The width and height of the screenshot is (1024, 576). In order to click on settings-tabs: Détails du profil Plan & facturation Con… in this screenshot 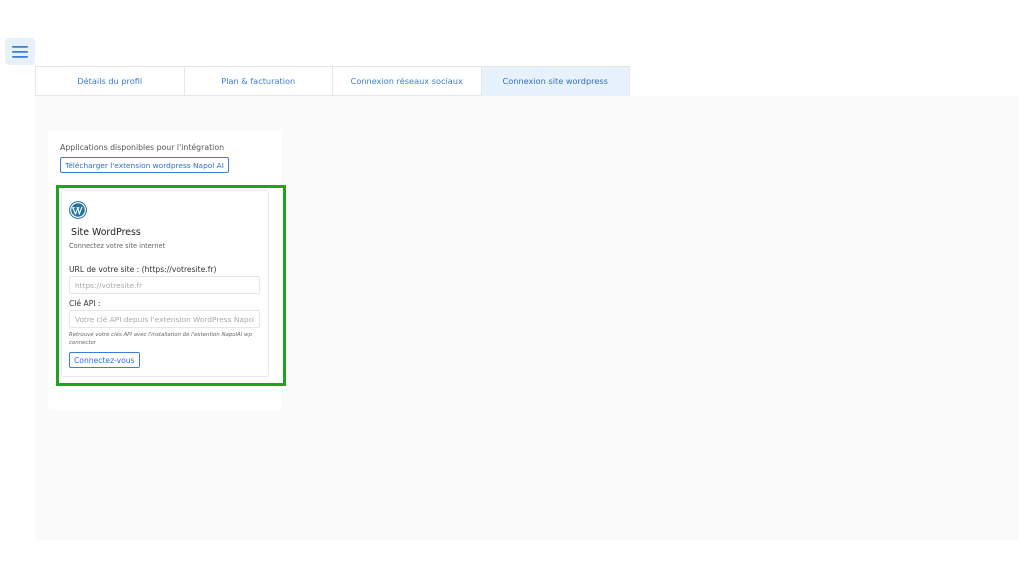, I will do `click(332, 81)`.